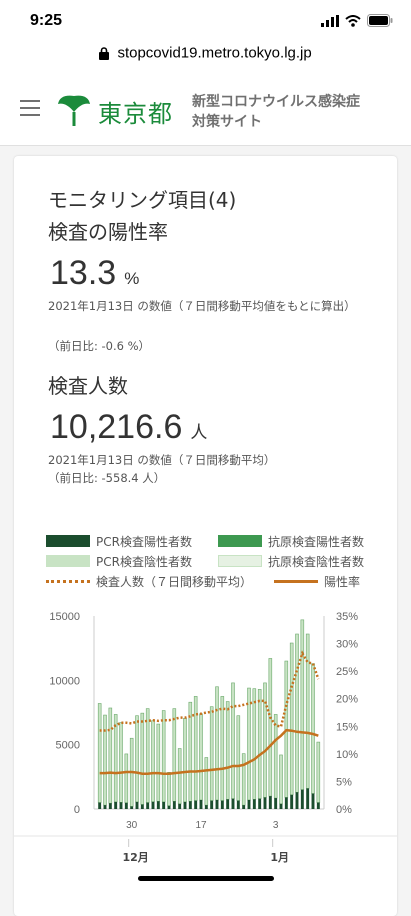 This screenshot has height=916, width=411. Describe the element at coordinates (135, 111) in the screenshot. I see `logo-text: 東京都` at that location.